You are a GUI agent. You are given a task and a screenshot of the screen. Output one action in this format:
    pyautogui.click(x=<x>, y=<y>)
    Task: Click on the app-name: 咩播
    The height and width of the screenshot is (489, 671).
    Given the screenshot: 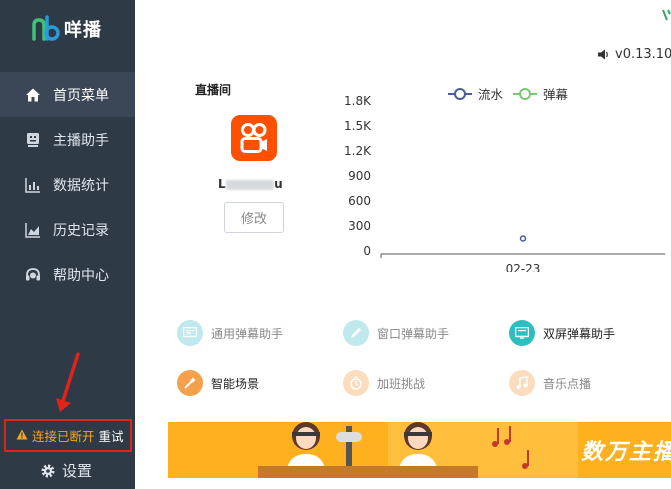 What is the action you would take?
    pyautogui.click(x=83, y=30)
    